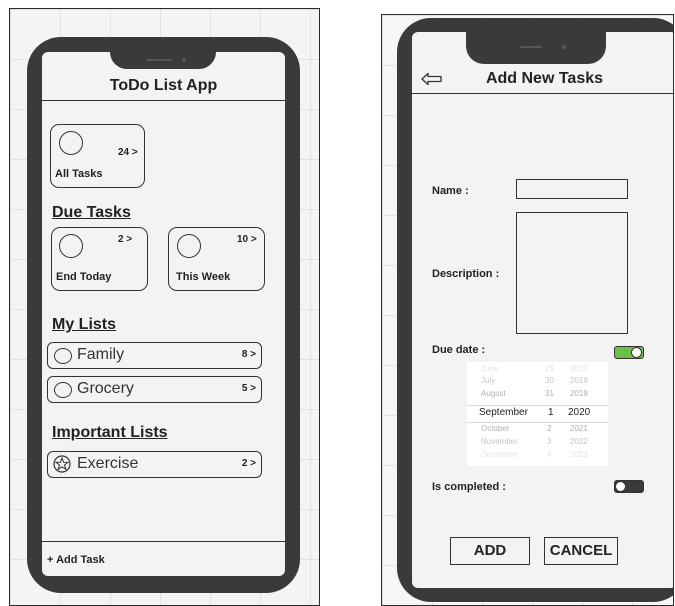  I want to click on list-item-count: 5 >, so click(248, 388).